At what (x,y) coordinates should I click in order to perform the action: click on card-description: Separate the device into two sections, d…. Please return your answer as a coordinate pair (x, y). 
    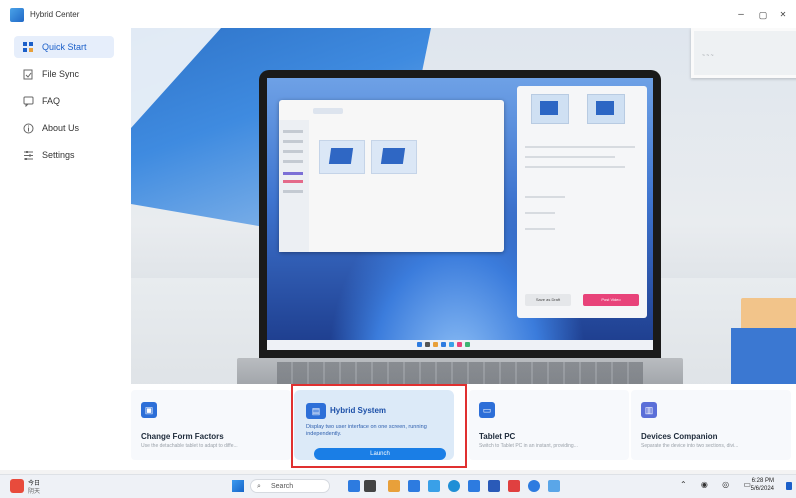
    Looking at the image, I should click on (690, 446).